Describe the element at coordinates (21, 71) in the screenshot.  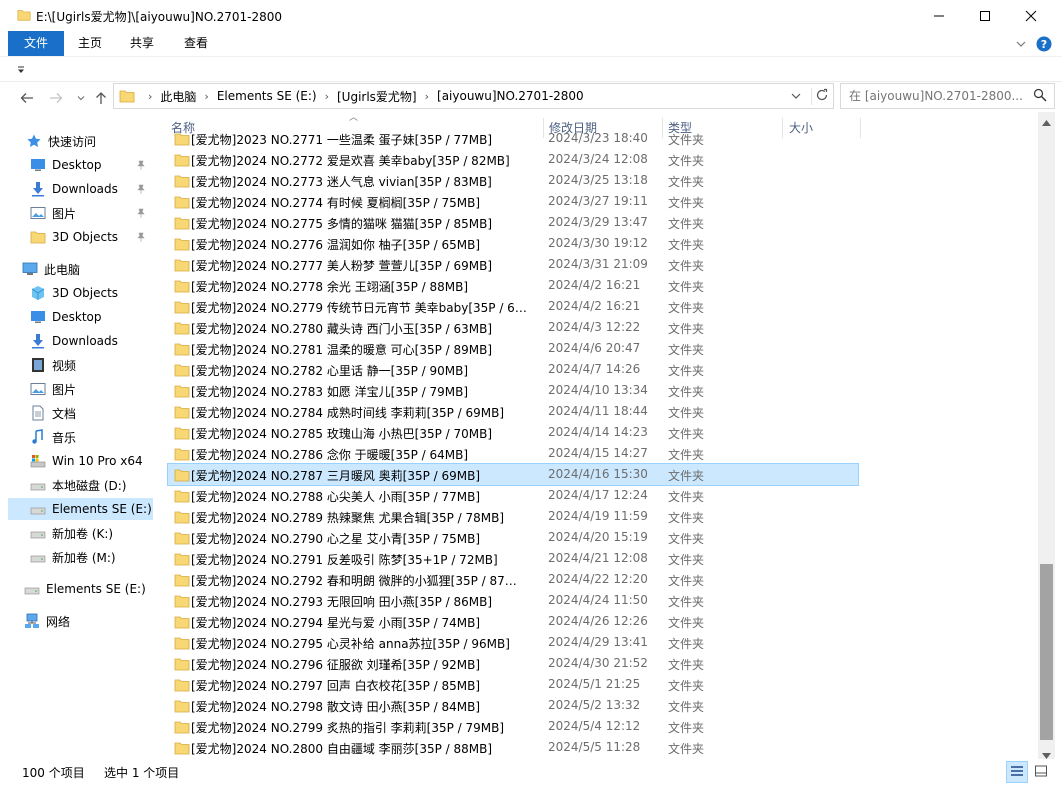
I see `customize-toolbar-icon` at that location.